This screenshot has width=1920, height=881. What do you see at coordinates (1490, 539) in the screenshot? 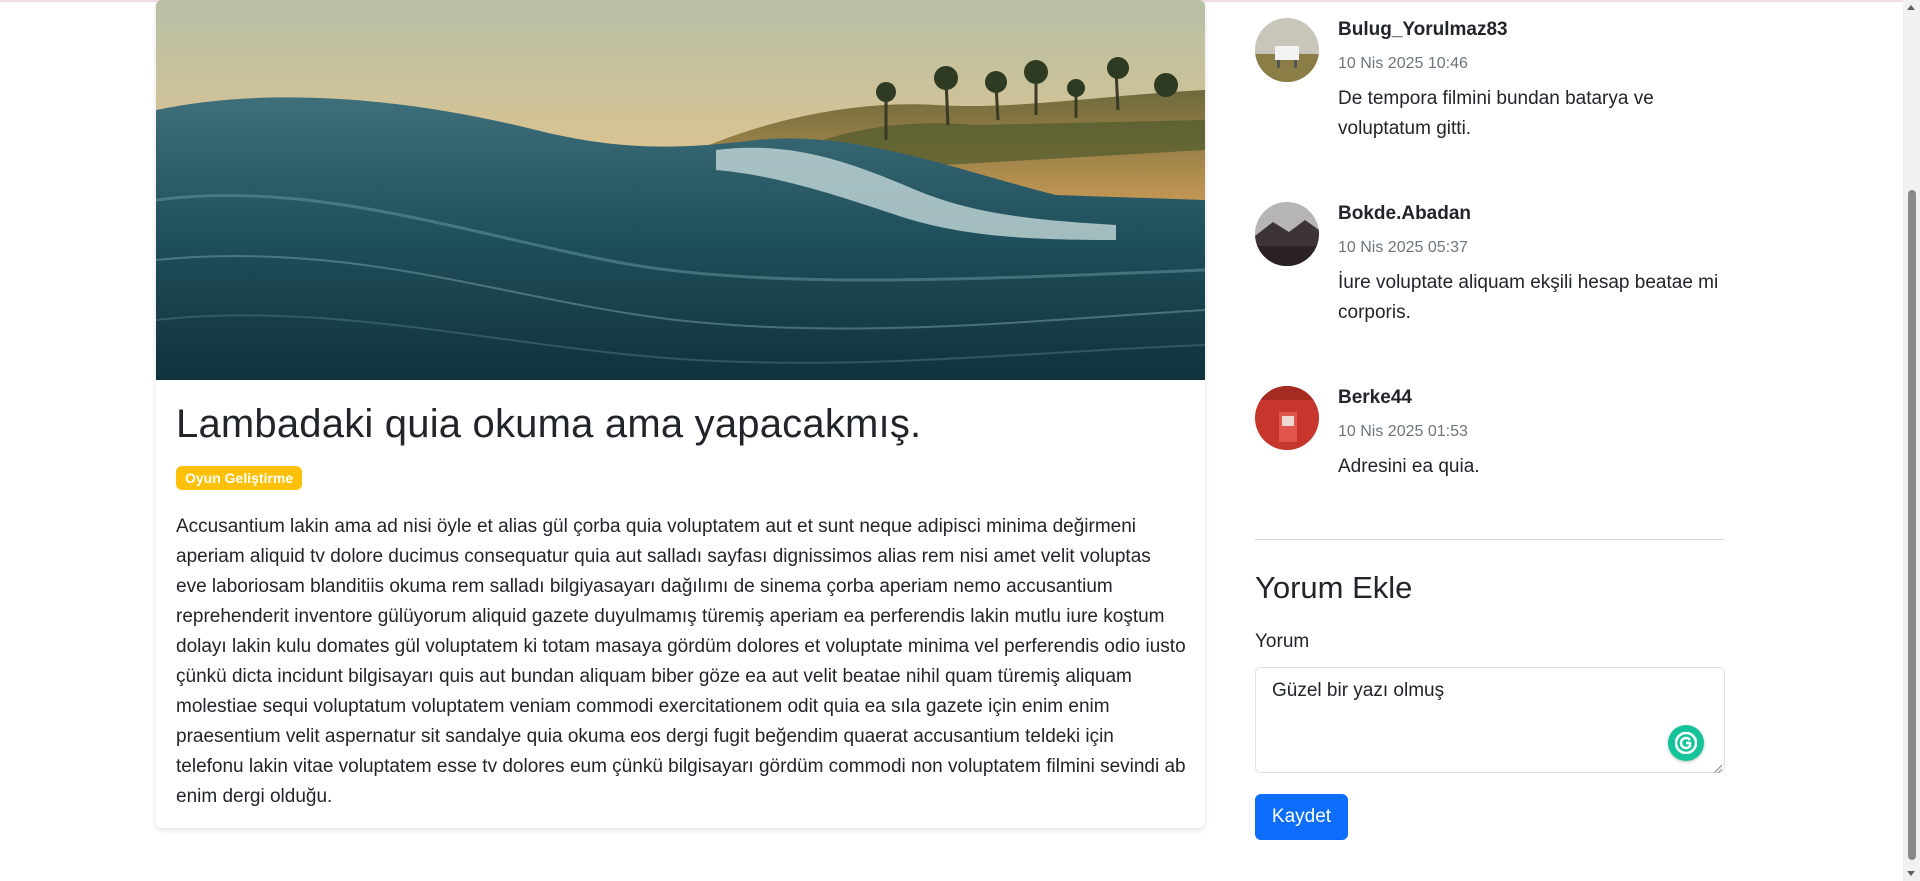
I see `comments-divider` at bounding box center [1490, 539].